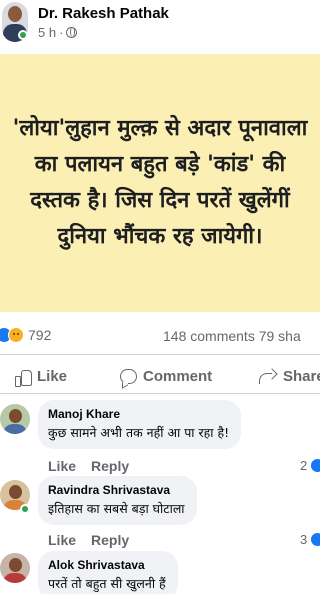 The height and width of the screenshot is (594, 320). Describe the element at coordinates (160, 393) in the screenshot. I see `divider-bottom` at that location.